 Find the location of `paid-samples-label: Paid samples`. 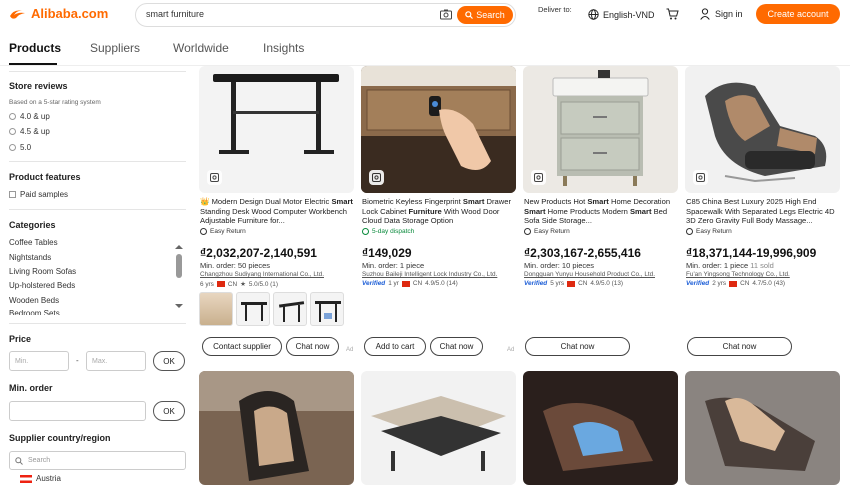

paid-samples-label: Paid samples is located at coordinates (44, 194).